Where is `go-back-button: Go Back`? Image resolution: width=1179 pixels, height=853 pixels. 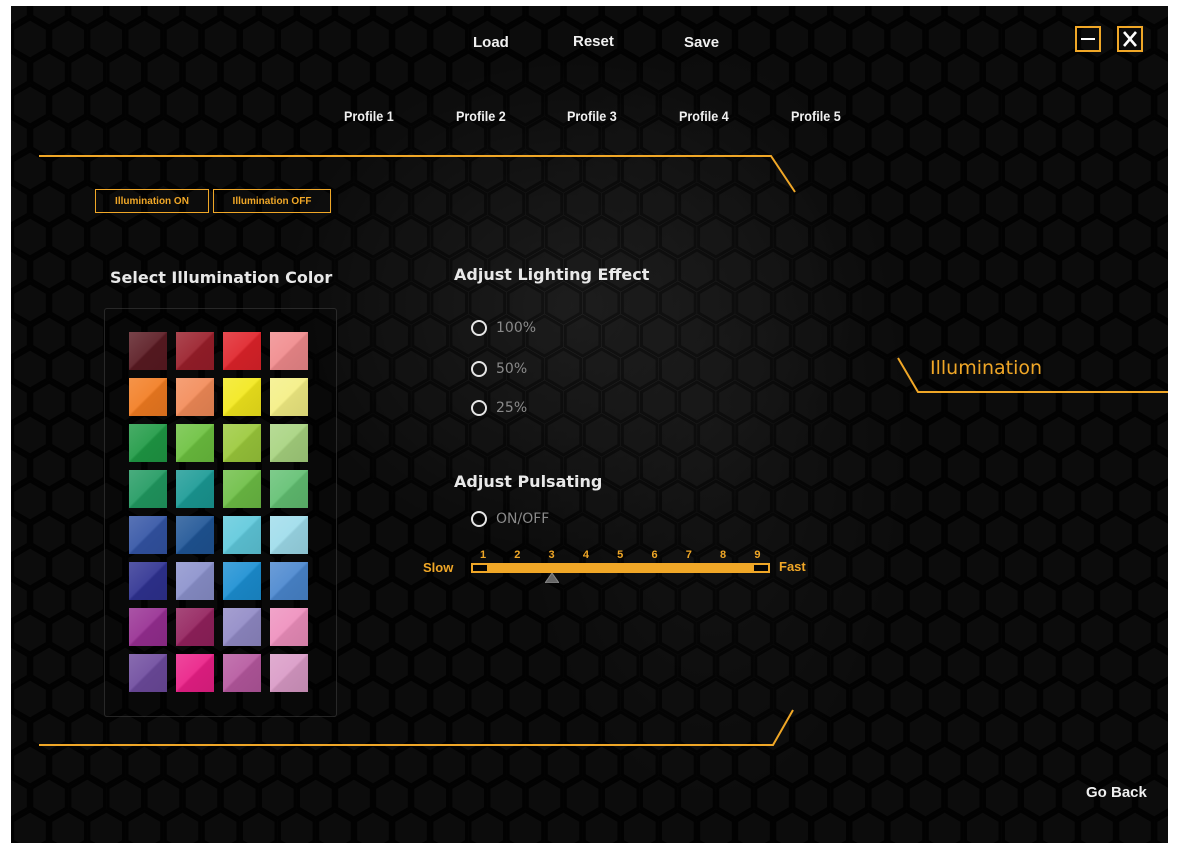 go-back-button: Go Back is located at coordinates (1116, 792).